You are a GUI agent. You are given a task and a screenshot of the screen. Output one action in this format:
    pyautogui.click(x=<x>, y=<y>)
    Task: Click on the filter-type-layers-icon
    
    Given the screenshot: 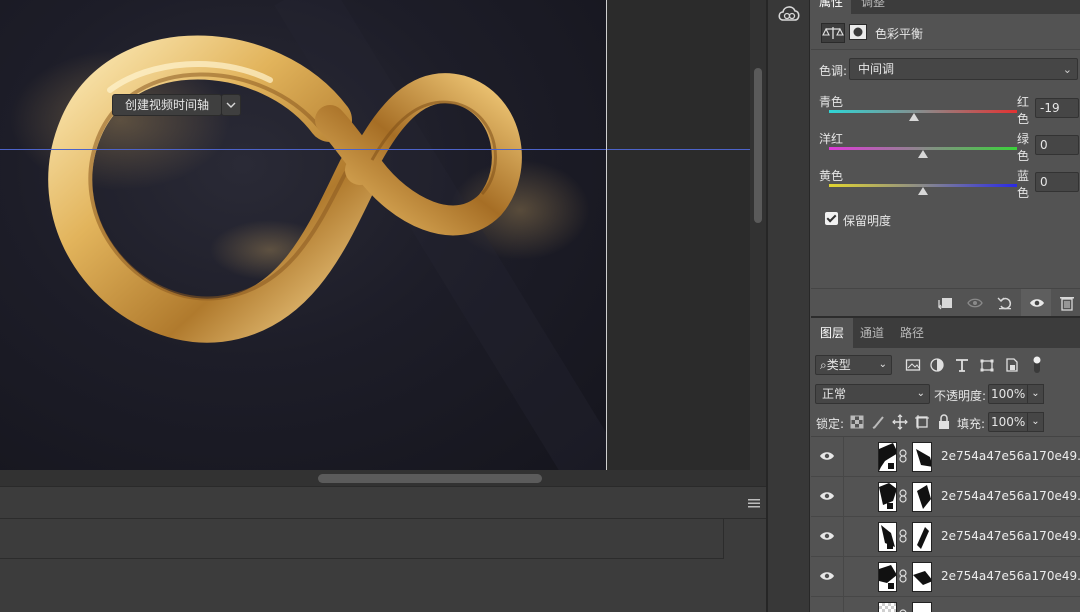 What is the action you would take?
    pyautogui.click(x=962, y=365)
    